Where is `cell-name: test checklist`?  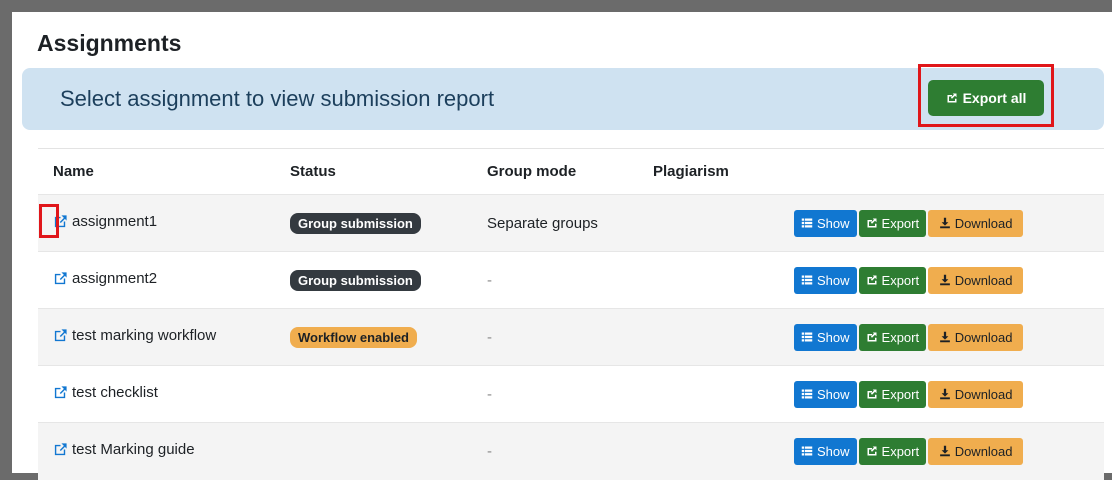
cell-name: test checklist is located at coordinates (156, 394).